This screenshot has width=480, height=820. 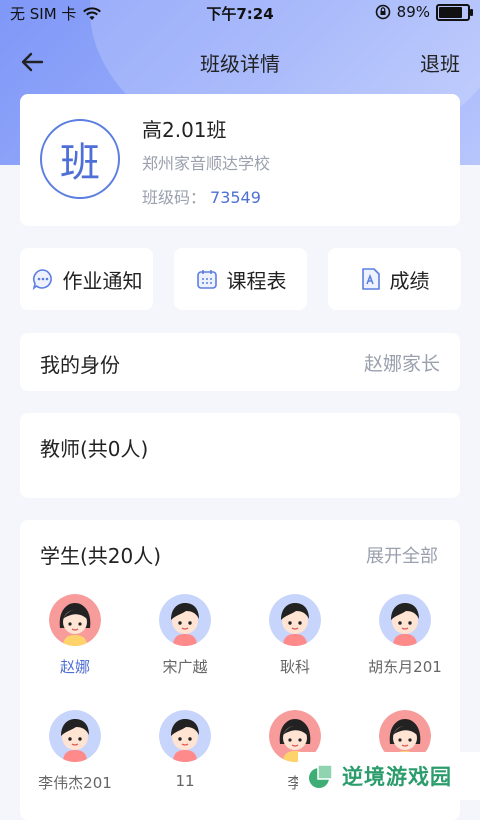 I want to click on grades-button: 成绩, so click(x=394, y=279).